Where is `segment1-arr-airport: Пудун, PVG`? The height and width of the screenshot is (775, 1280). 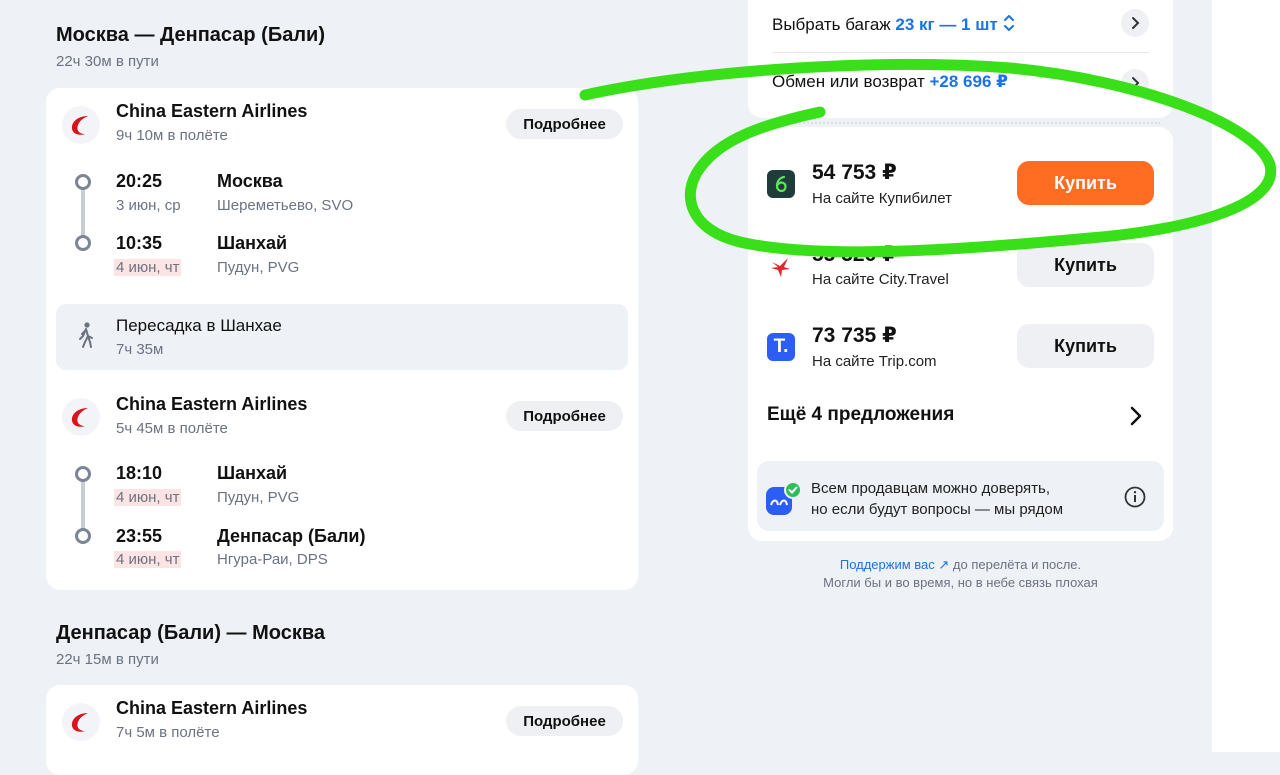
segment1-arr-airport: Пудун, PVG is located at coordinates (258, 267).